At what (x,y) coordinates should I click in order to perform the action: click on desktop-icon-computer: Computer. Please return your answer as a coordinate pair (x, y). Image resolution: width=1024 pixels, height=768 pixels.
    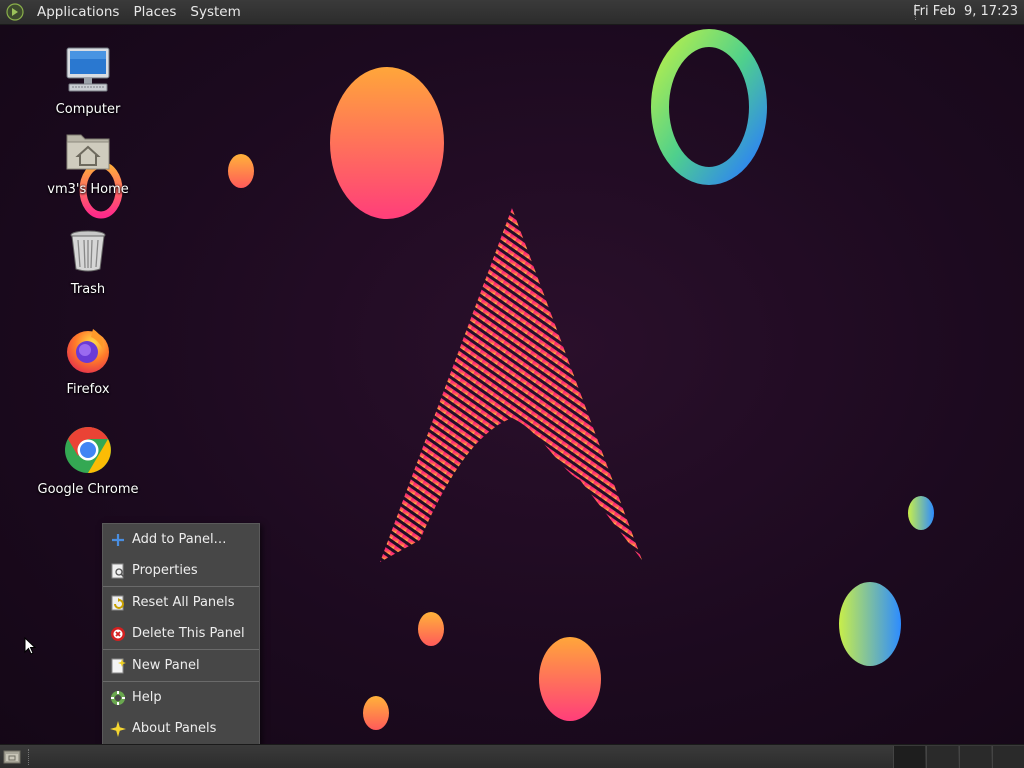
    Looking at the image, I should click on (88, 81).